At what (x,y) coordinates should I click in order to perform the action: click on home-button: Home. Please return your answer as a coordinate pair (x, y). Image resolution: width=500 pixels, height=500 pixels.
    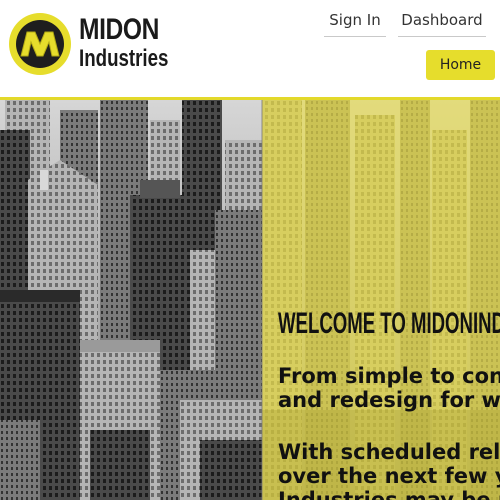
    Looking at the image, I should click on (460, 65).